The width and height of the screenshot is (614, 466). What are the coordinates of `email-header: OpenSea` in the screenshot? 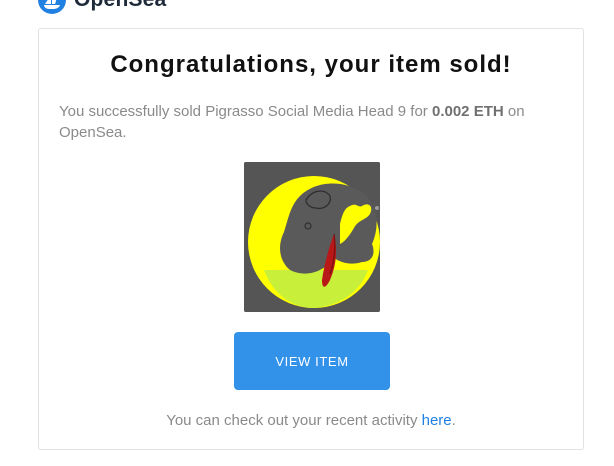 It's located at (307, 12).